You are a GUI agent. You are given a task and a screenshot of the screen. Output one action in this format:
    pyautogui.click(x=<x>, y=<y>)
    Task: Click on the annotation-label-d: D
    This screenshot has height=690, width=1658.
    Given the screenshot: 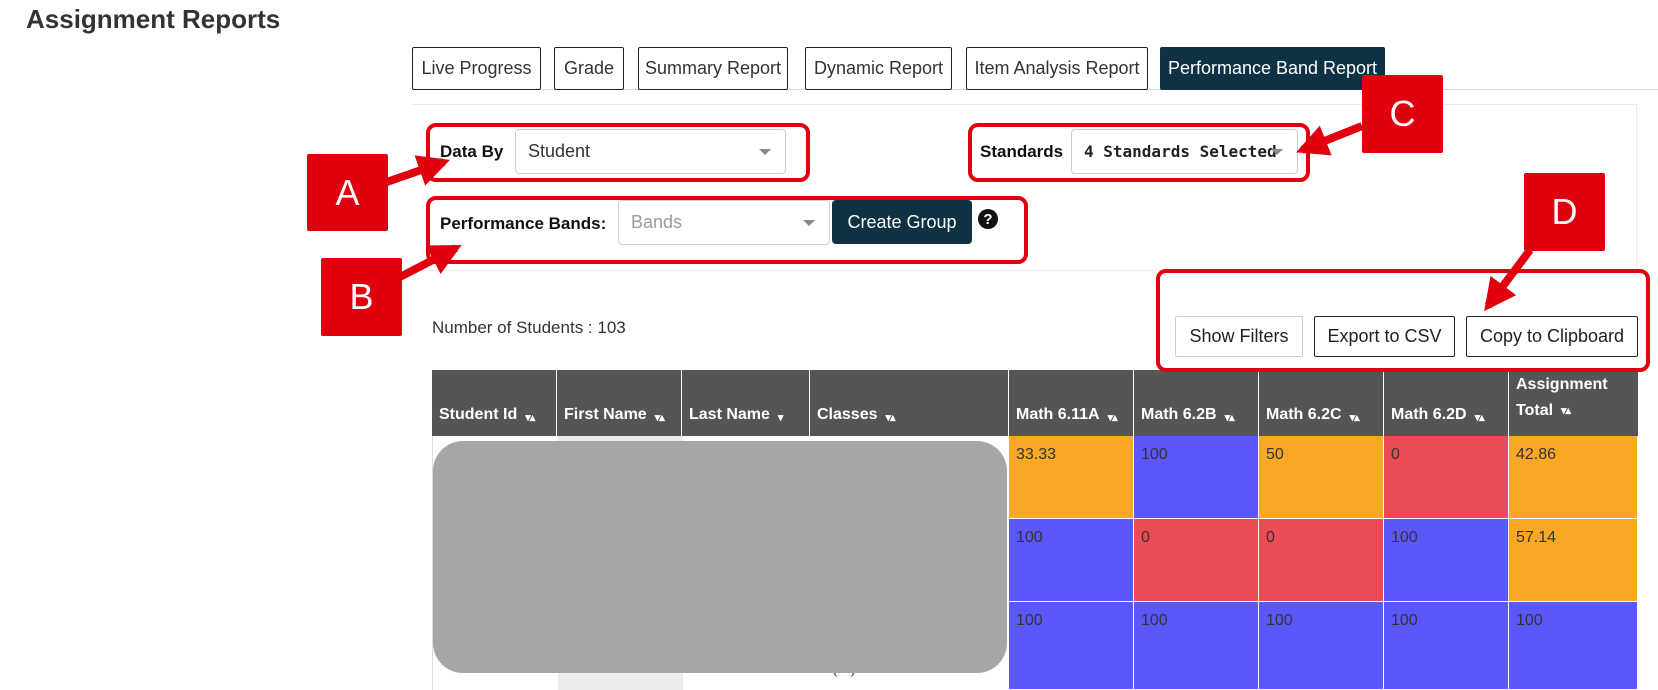 What is the action you would take?
    pyautogui.click(x=1564, y=212)
    